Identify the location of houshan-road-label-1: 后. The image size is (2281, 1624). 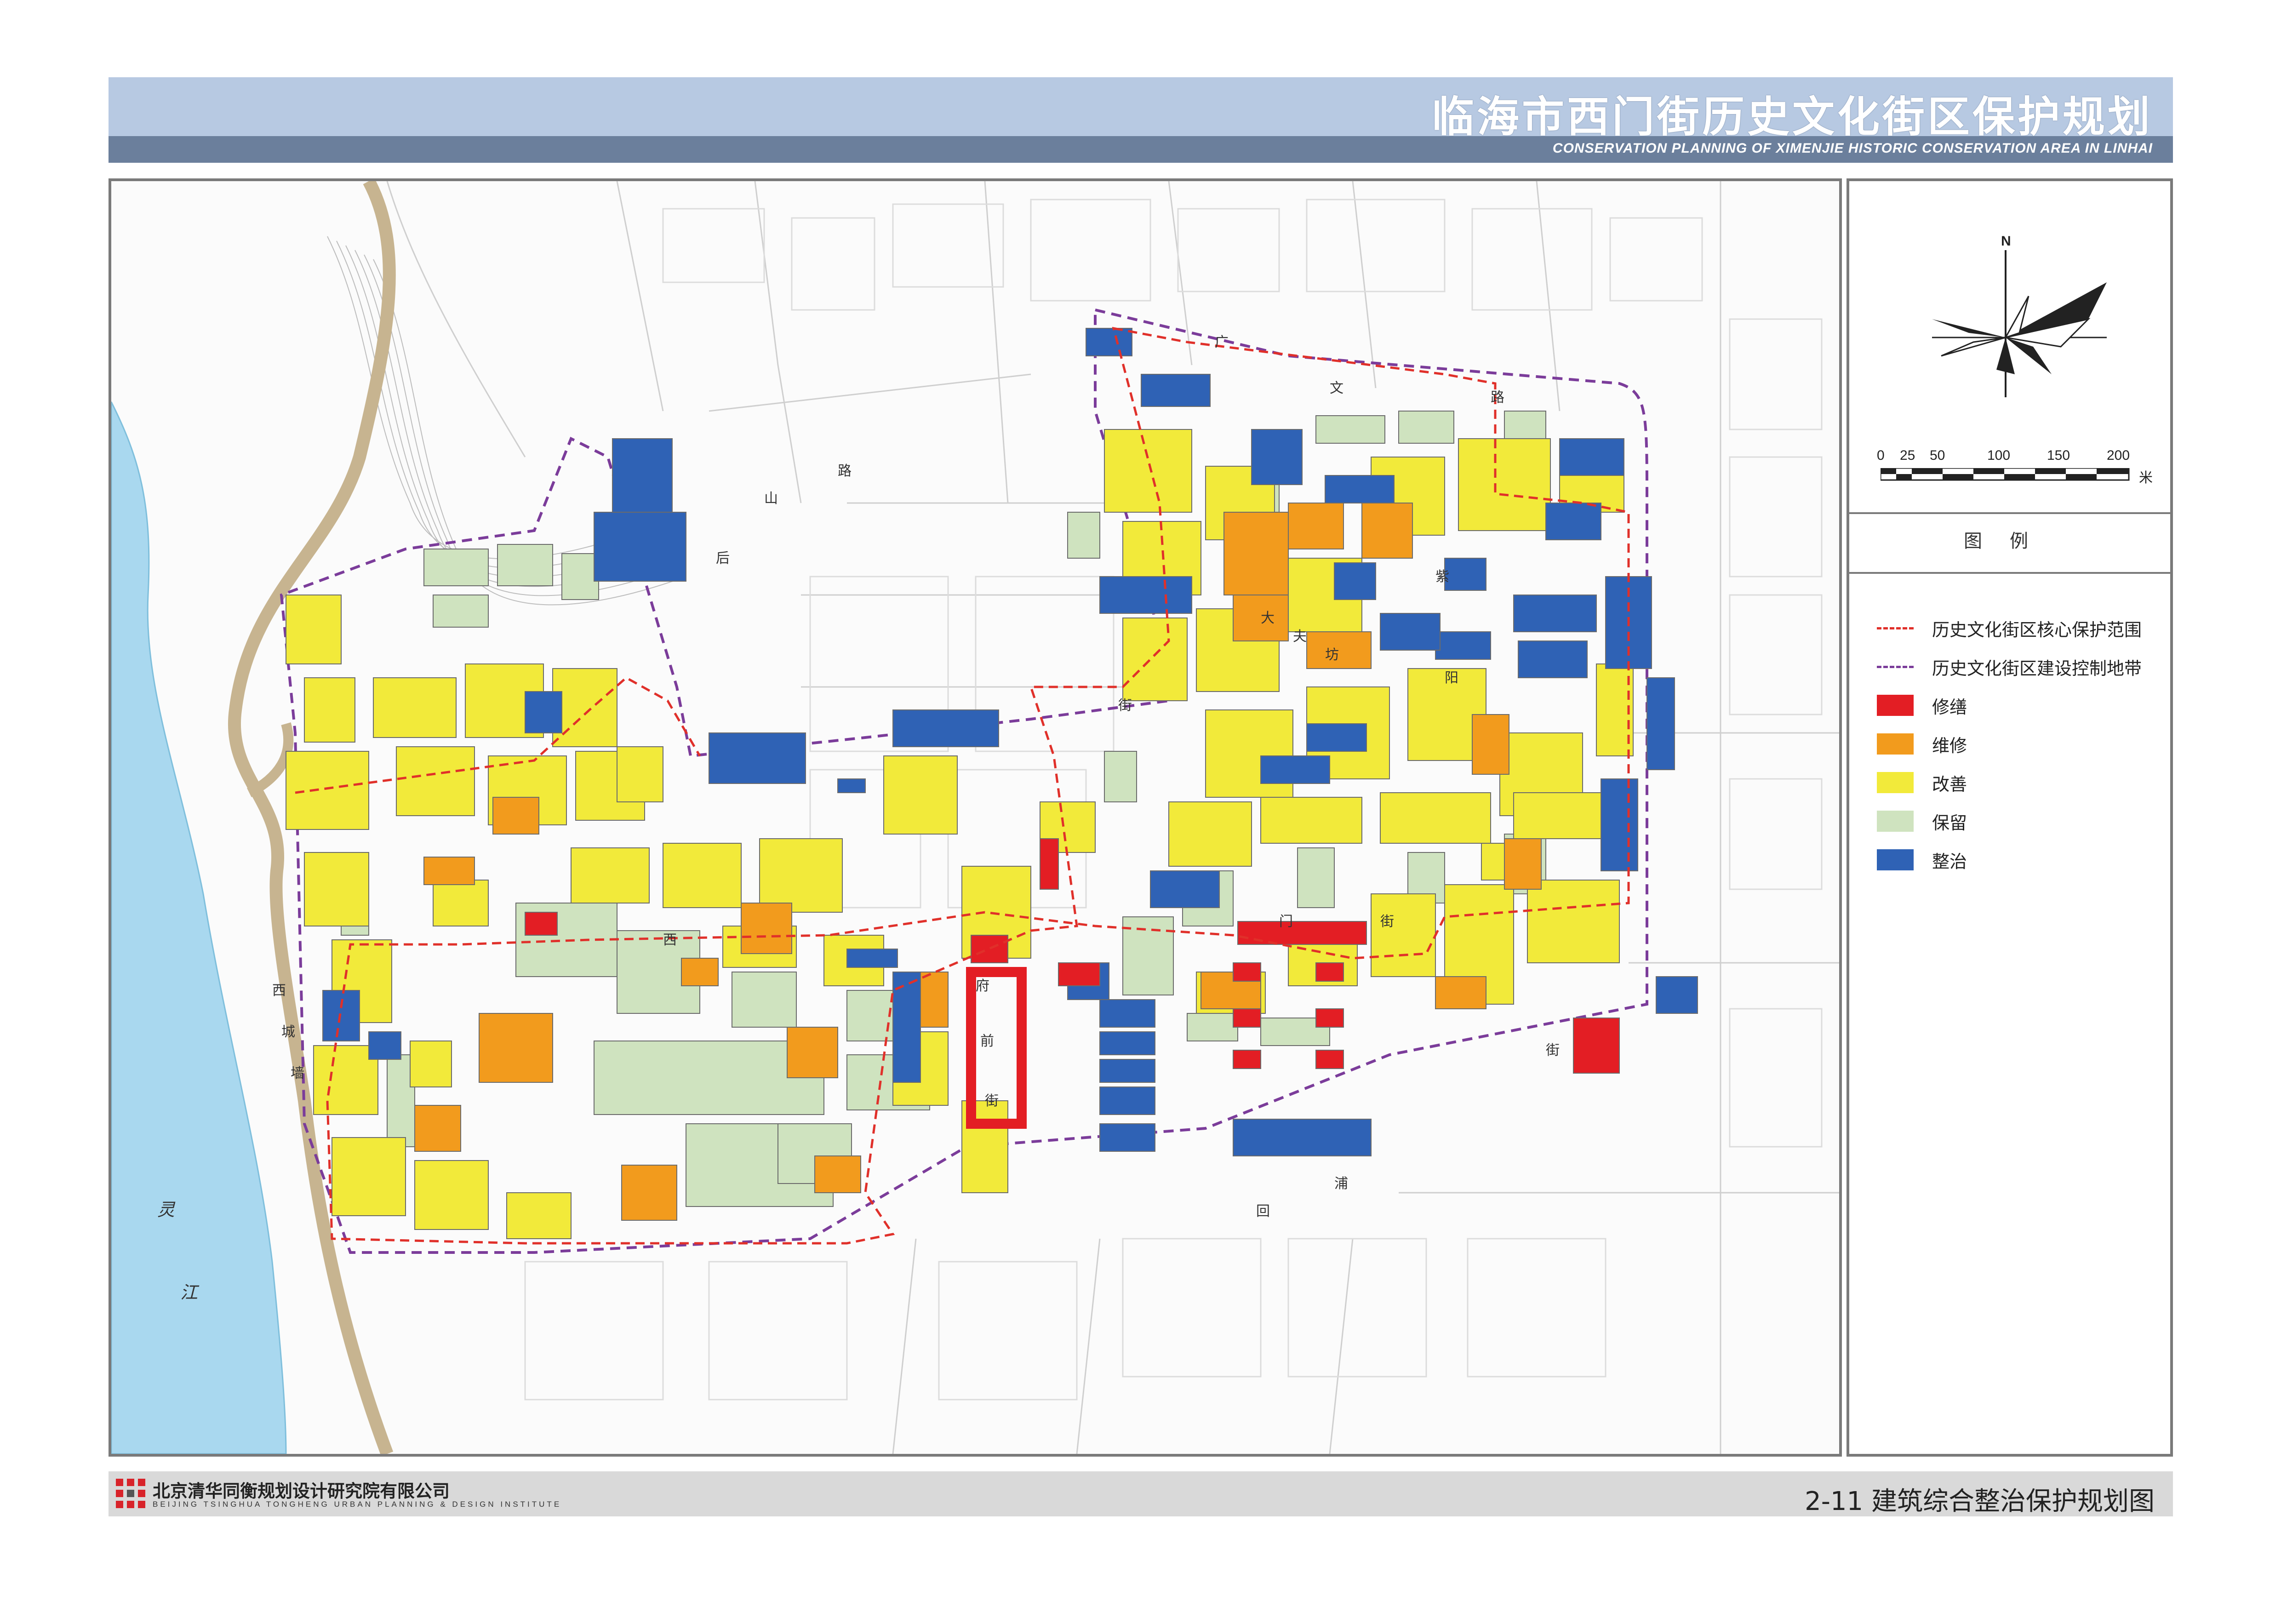
(723, 558).